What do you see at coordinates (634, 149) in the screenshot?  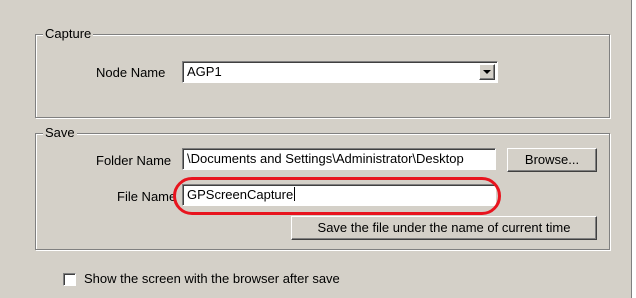 I see `window-edge-highlight` at bounding box center [634, 149].